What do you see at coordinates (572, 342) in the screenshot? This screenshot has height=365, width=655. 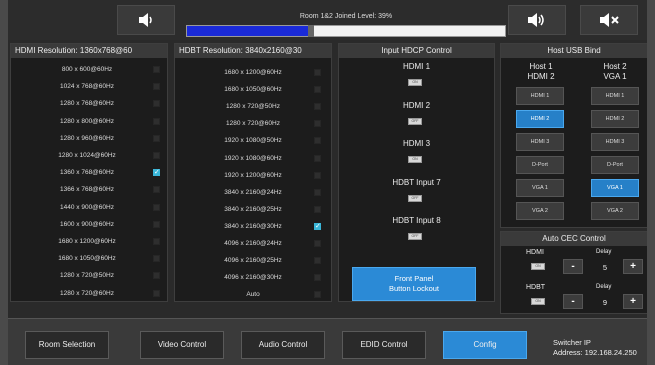 I see `switcher-ip-line1: Switcher IP` at bounding box center [572, 342].